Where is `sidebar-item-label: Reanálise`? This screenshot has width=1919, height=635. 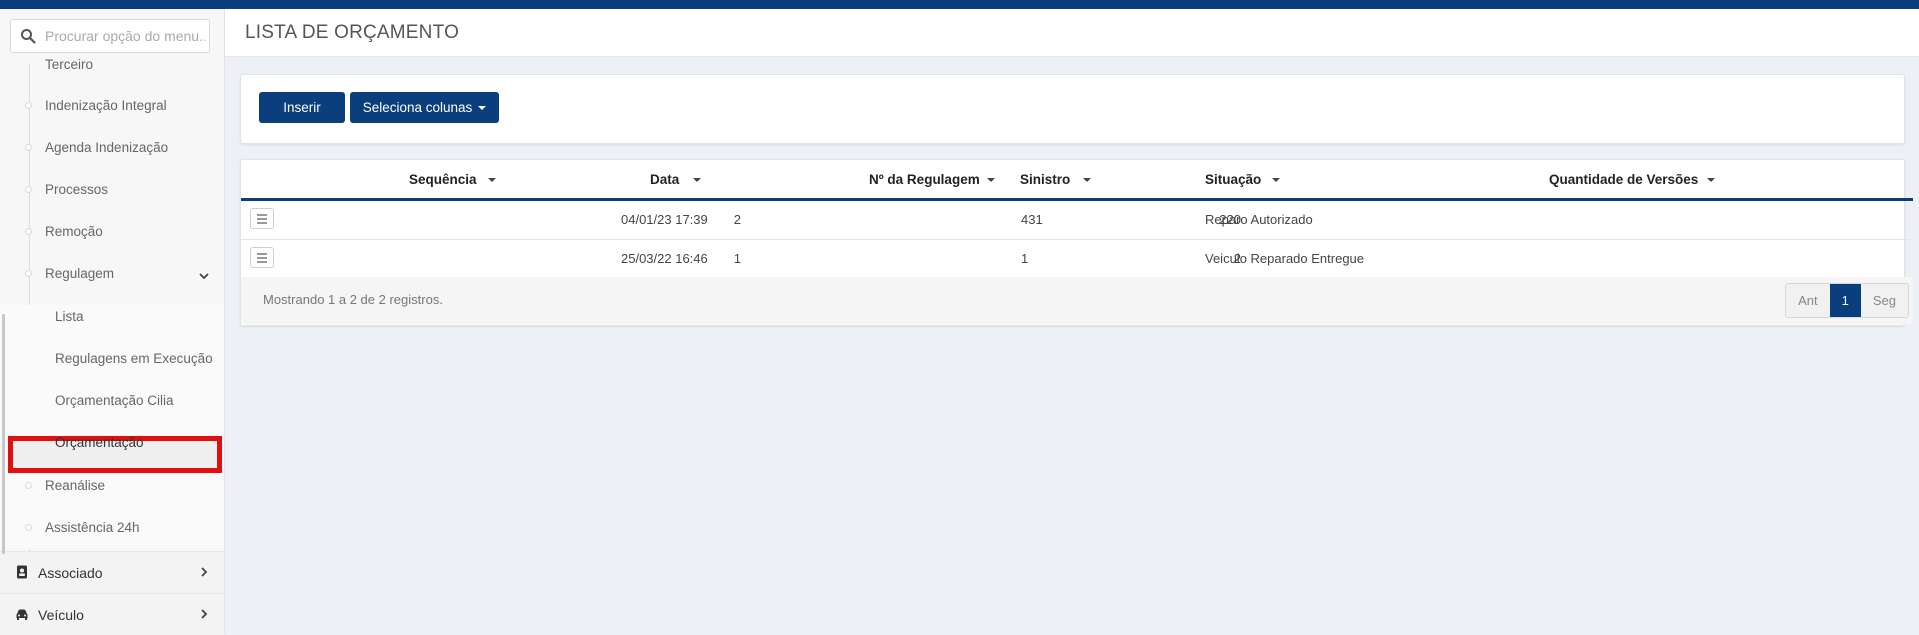
sidebar-item-label: Reanálise is located at coordinates (75, 485).